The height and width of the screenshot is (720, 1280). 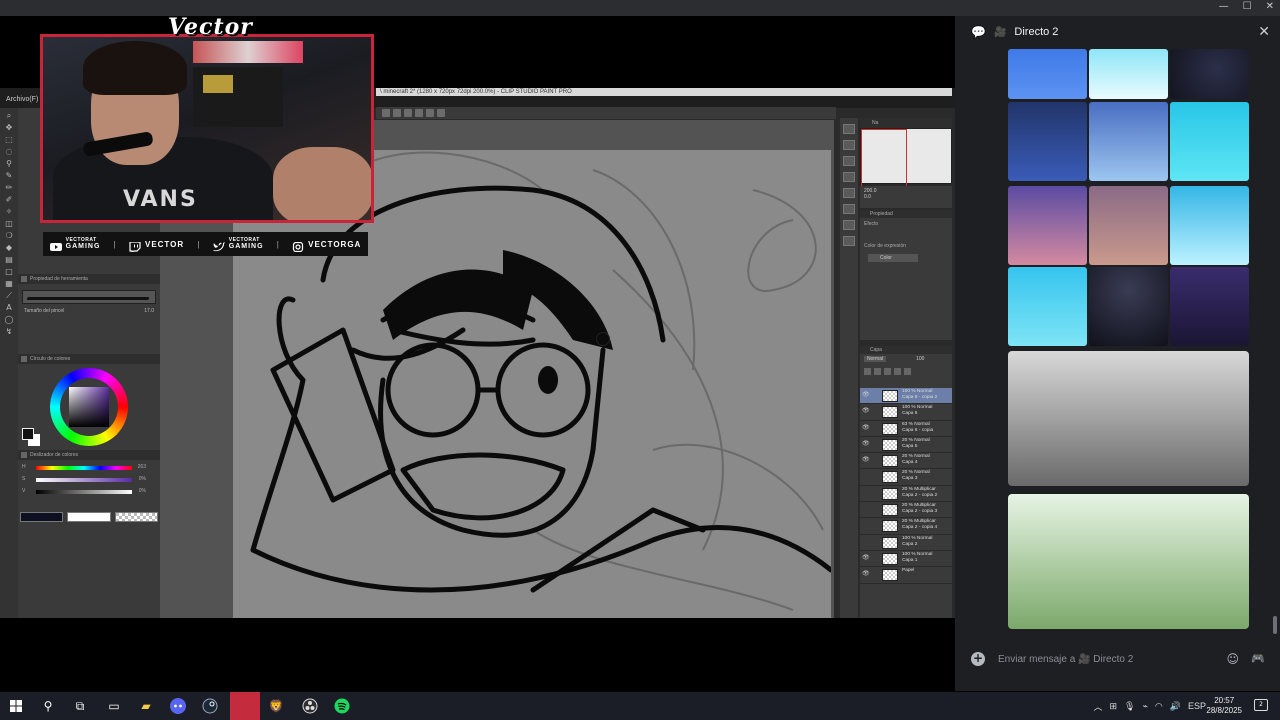 What do you see at coordinates (9, 284) in the screenshot?
I see `frame-tool-icon: ▦` at bounding box center [9, 284].